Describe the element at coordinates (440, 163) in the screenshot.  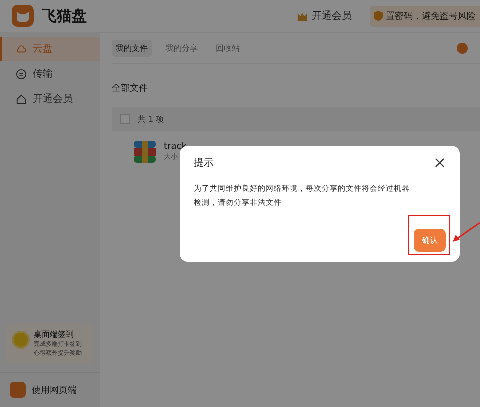
I see `close-button` at that location.